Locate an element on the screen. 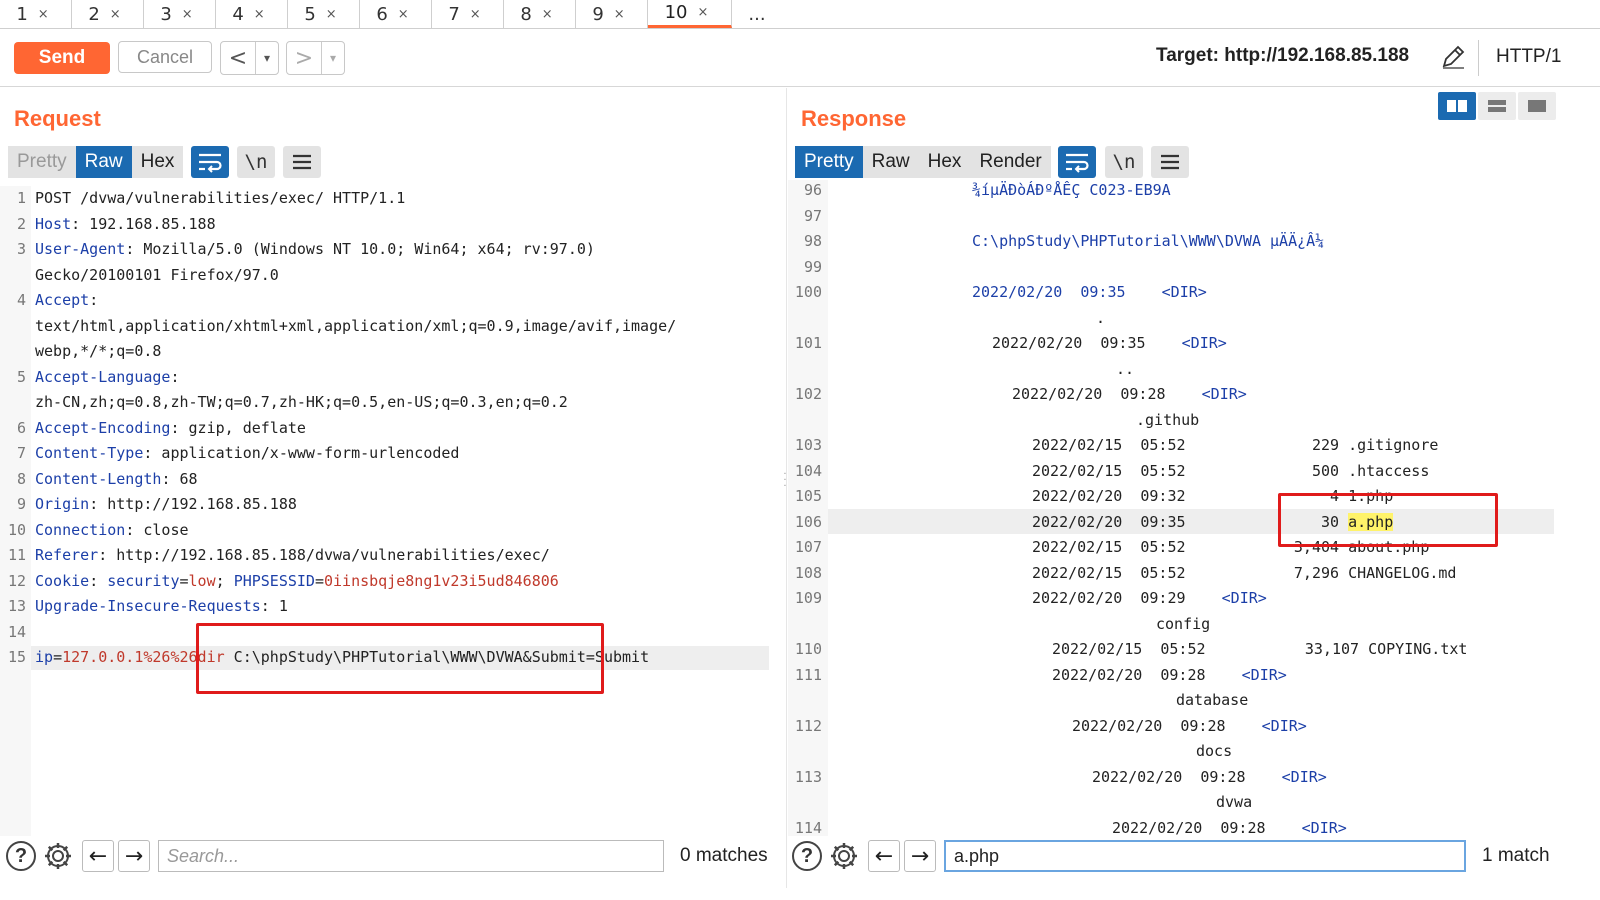  line-number: 98 is located at coordinates (812, 241).